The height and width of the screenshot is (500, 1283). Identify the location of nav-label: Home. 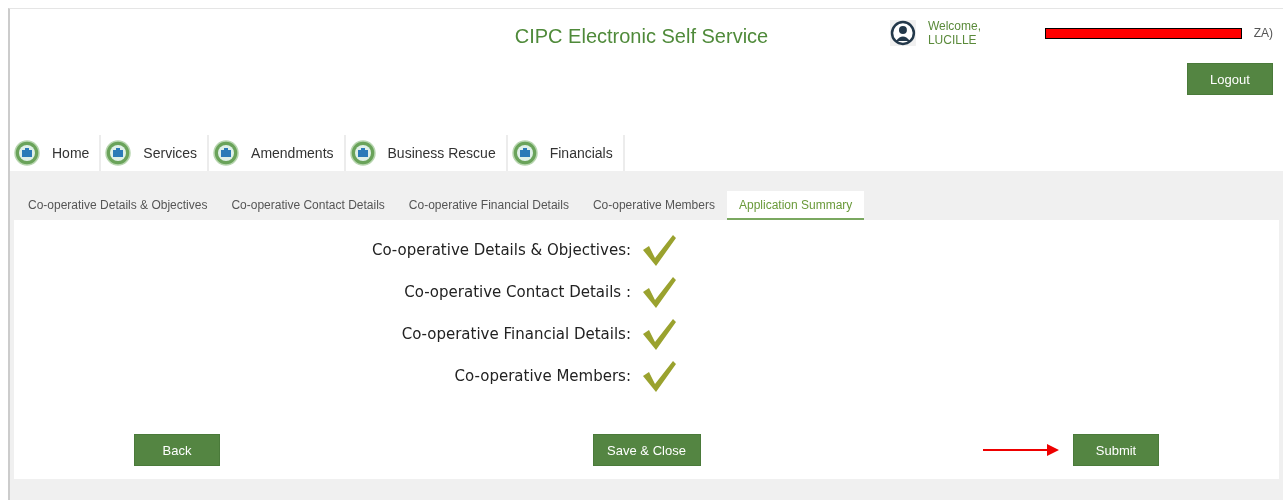
(71, 153).